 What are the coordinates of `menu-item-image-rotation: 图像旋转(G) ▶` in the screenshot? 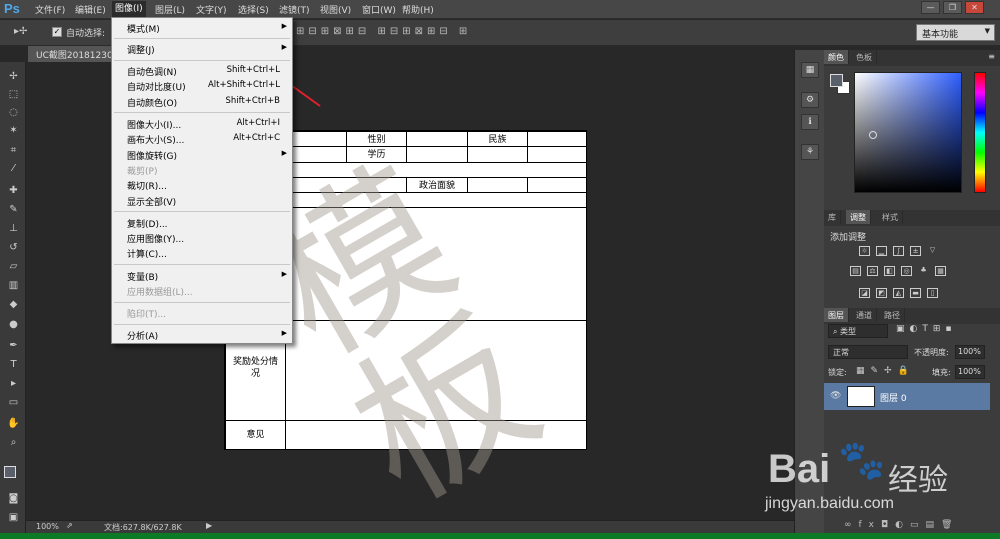 It's located at (209, 156).